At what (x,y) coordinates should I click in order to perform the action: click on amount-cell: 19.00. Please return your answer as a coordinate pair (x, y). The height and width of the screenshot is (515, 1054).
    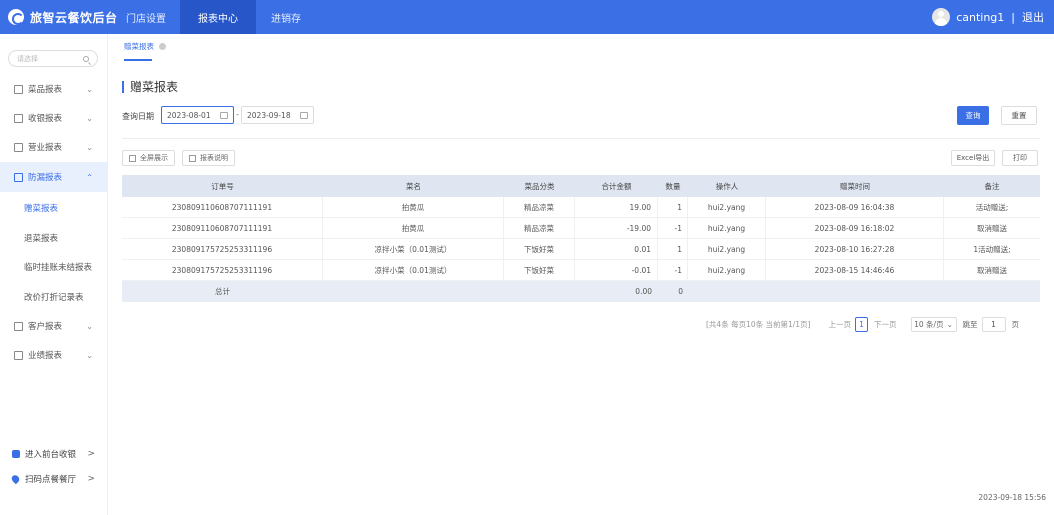
    Looking at the image, I should click on (616, 207).